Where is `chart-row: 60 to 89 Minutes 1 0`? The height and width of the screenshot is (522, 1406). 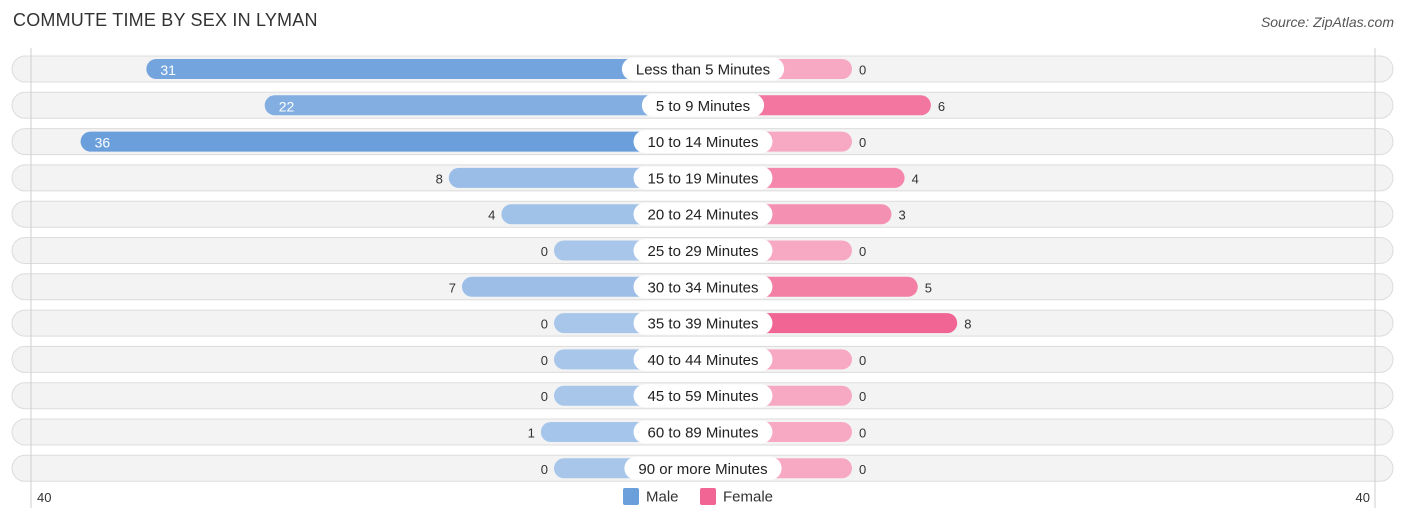
chart-row: 60 to 89 Minutes 1 0 is located at coordinates (702, 432).